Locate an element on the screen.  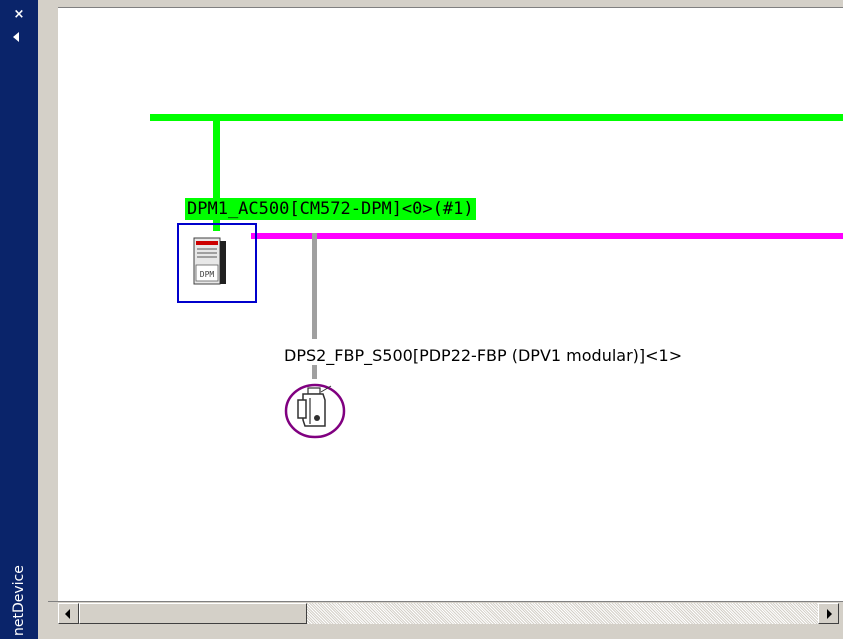
bottom-frame is located at coordinates (445, 632).